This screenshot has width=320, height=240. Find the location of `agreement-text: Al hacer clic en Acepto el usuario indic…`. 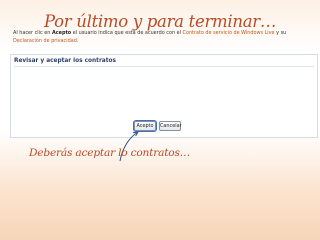

agreement-text: Al hacer clic en Acepto el usuario indic… is located at coordinates (157, 37).